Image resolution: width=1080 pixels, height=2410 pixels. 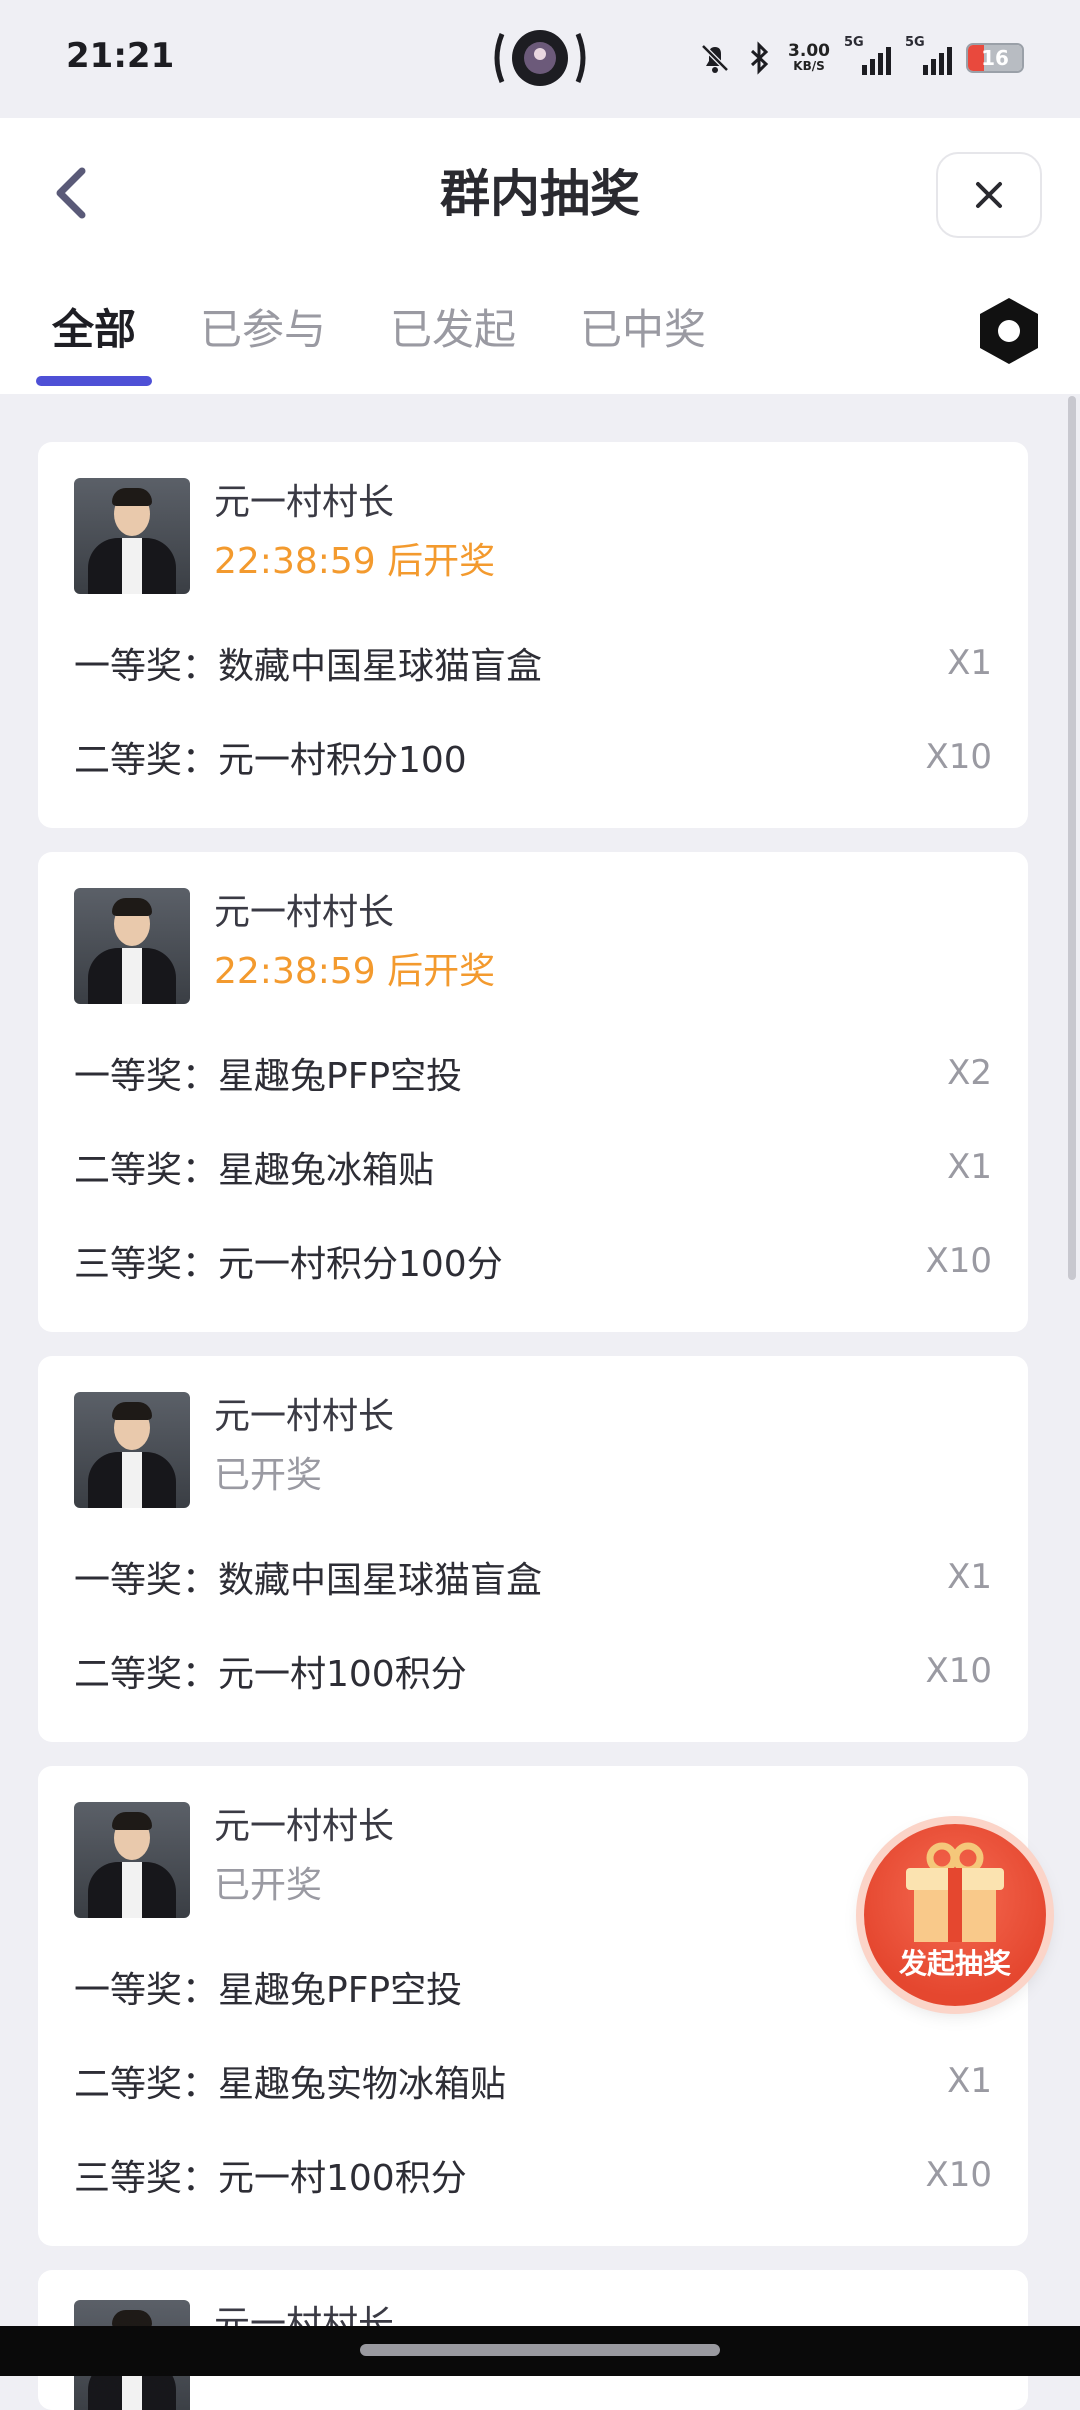 I want to click on tab-bar: 全部 已参与 已发起 已中奖, so click(x=395, y=338).